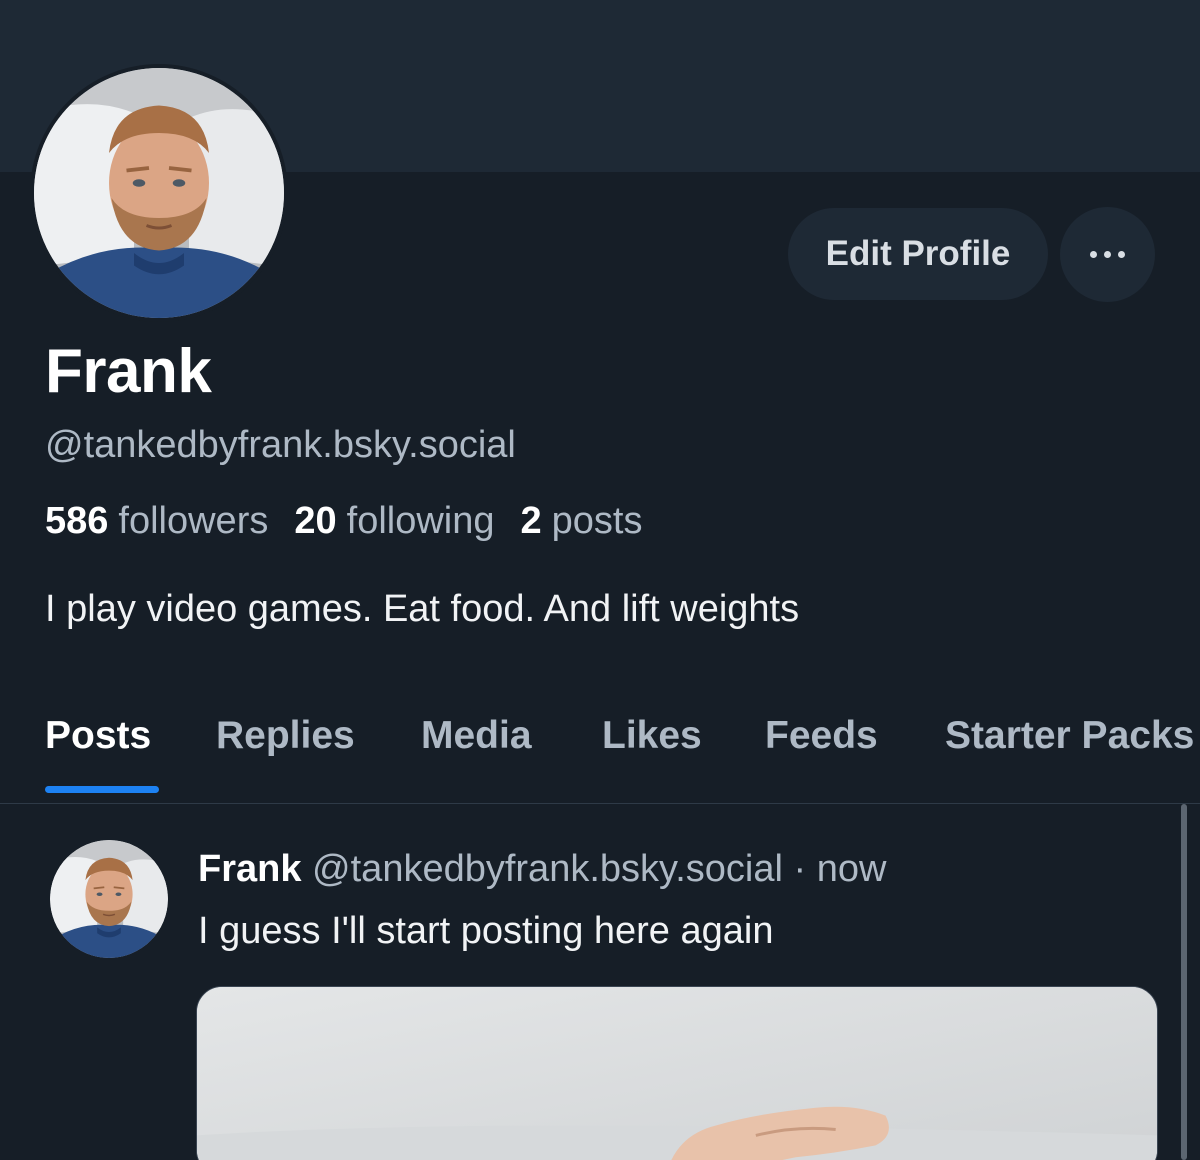 The height and width of the screenshot is (1160, 1200). I want to click on more-horizontal-icon, so click(1107, 254).